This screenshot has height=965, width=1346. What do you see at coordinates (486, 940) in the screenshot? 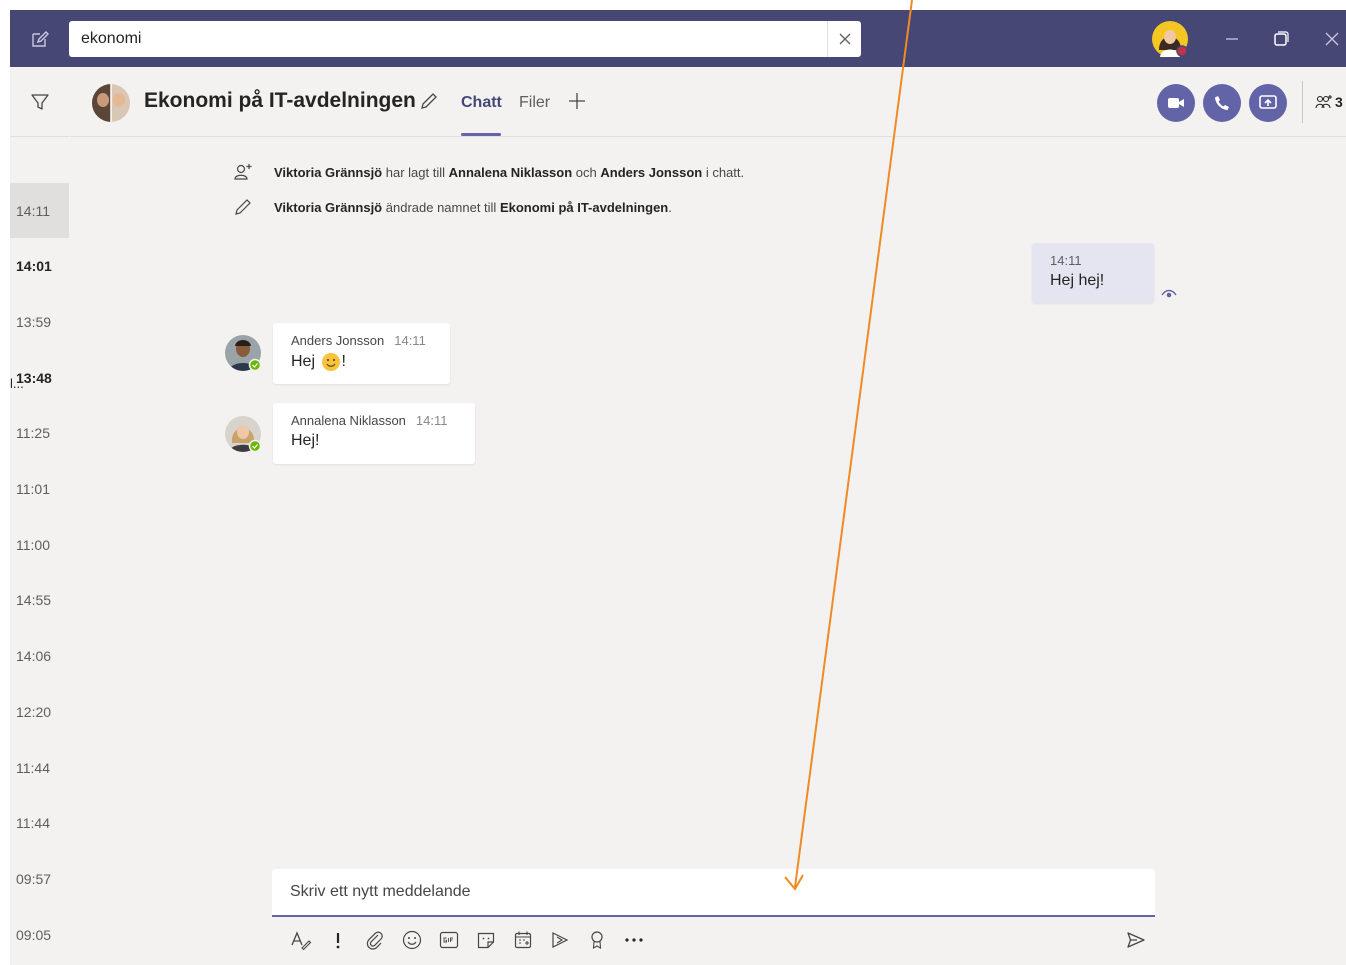
I see `sticker-button` at bounding box center [486, 940].